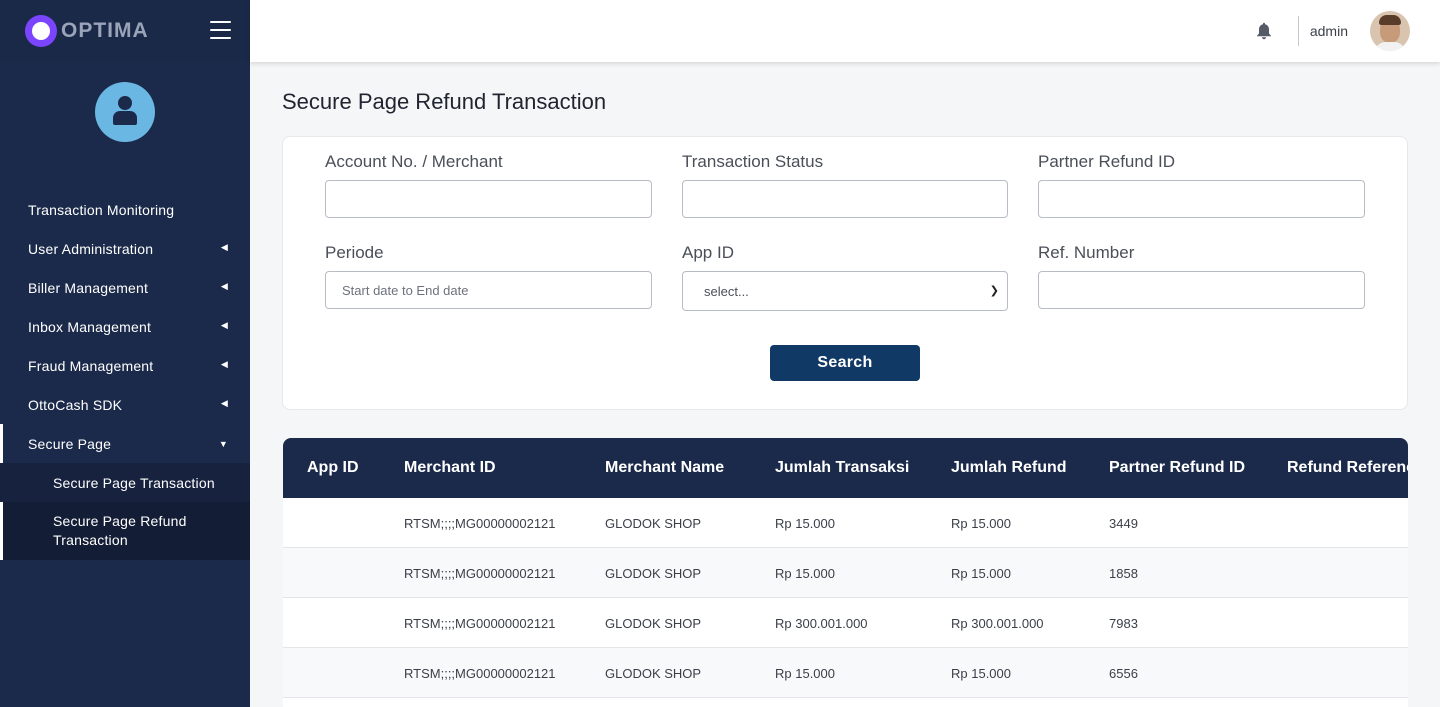  Describe the element at coordinates (88, 287) in the screenshot. I see `sidebar-item-label: Biller Management` at that location.